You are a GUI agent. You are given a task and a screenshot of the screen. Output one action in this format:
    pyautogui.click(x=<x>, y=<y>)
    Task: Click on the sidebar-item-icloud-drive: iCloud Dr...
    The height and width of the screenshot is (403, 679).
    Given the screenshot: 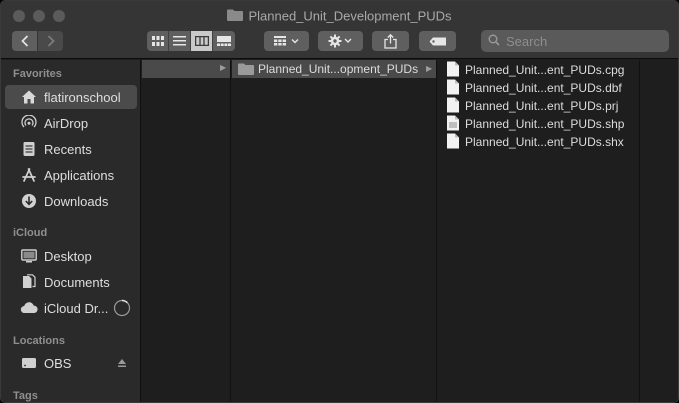 What is the action you would take?
    pyautogui.click(x=71, y=308)
    